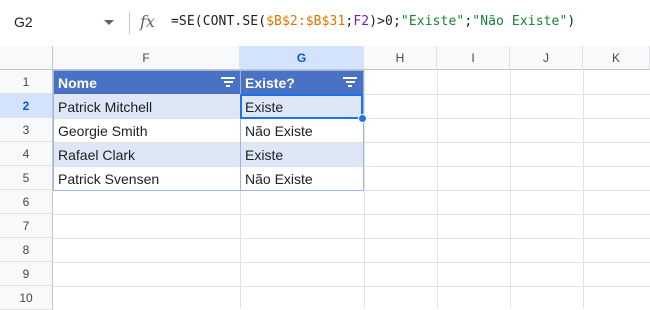  What do you see at coordinates (146, 58) in the screenshot?
I see `column-header-f: F` at bounding box center [146, 58].